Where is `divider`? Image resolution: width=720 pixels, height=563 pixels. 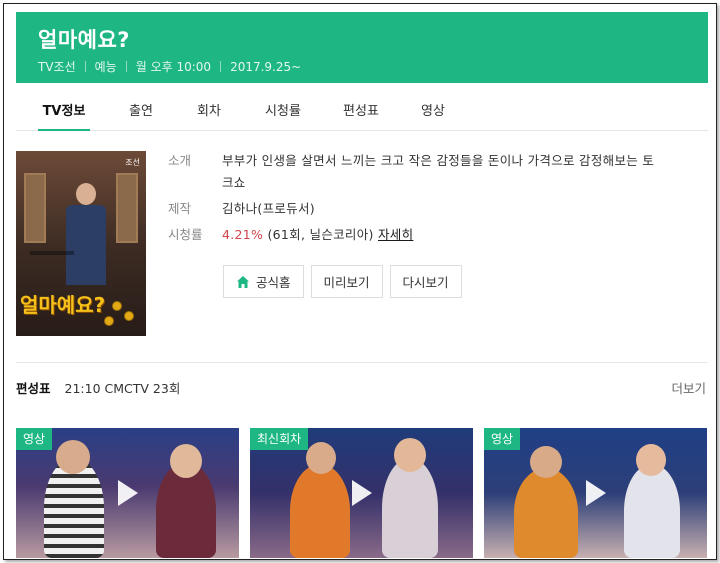 divider is located at coordinates (362, 362).